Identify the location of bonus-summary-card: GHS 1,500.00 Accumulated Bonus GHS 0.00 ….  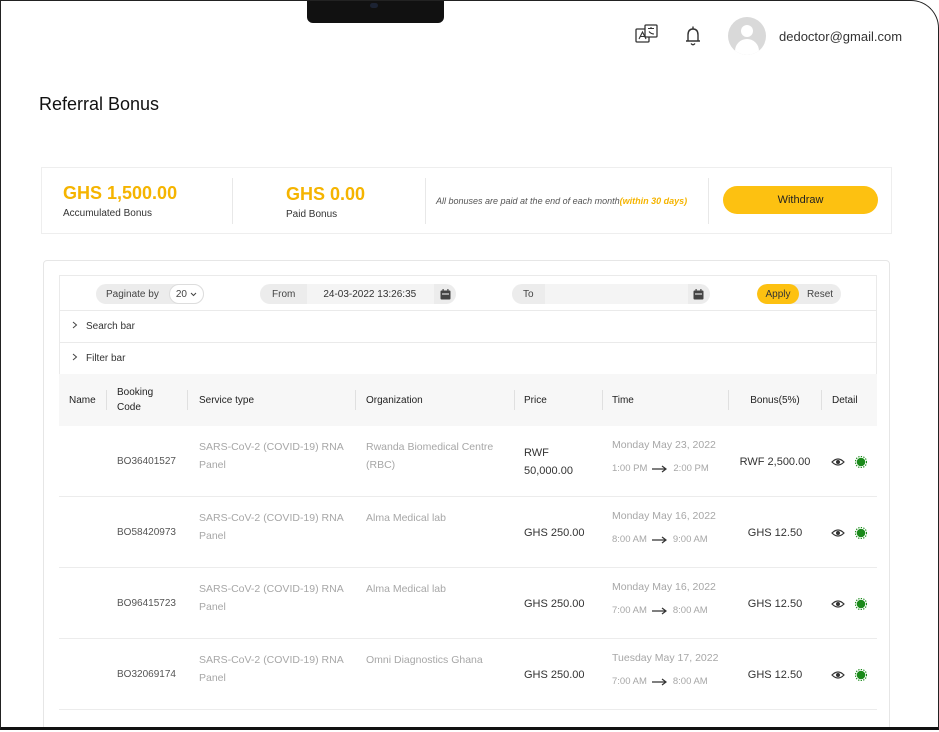
(466, 200).